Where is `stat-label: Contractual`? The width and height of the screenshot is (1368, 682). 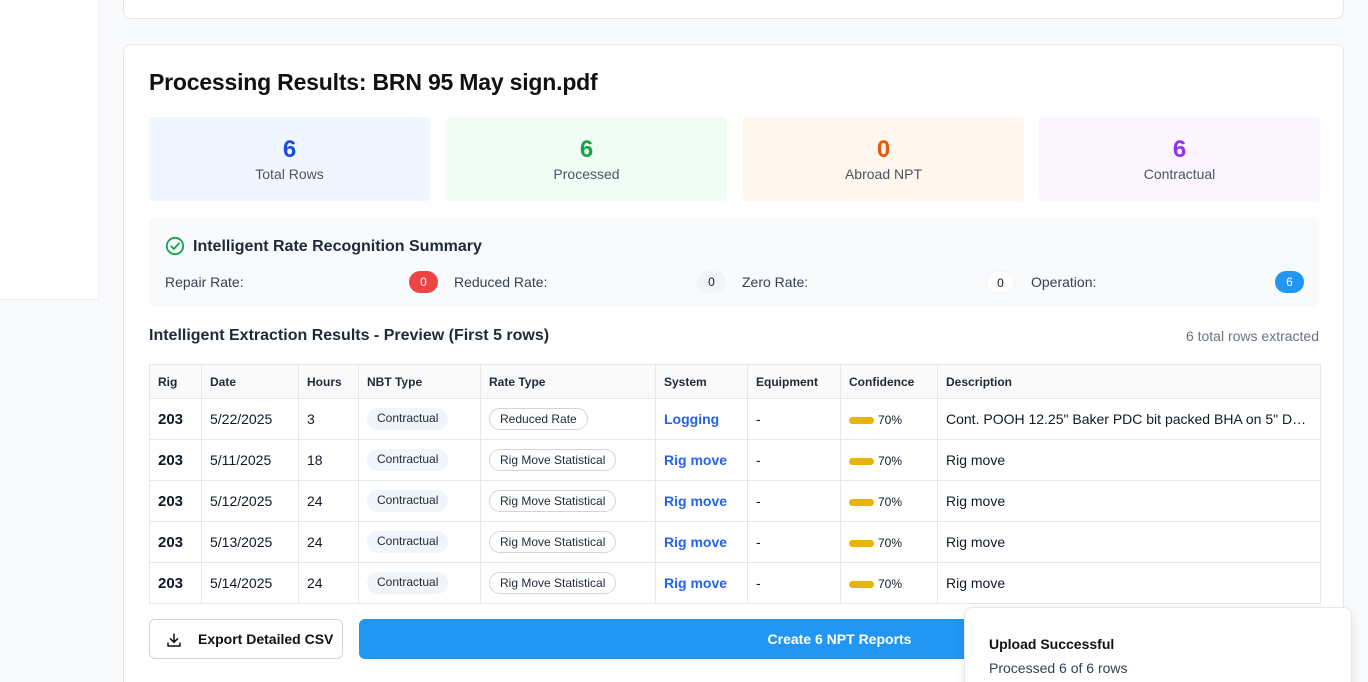 stat-label: Contractual is located at coordinates (1179, 174).